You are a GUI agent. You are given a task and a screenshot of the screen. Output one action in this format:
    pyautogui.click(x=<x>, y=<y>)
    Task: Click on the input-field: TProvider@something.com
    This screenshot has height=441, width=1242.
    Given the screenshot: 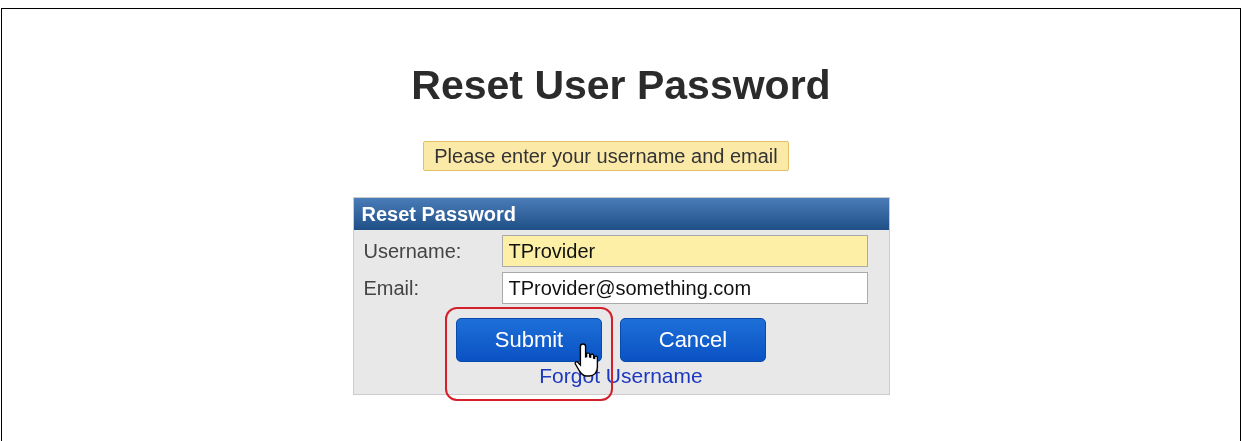 What is the action you would take?
    pyautogui.click(x=684, y=288)
    